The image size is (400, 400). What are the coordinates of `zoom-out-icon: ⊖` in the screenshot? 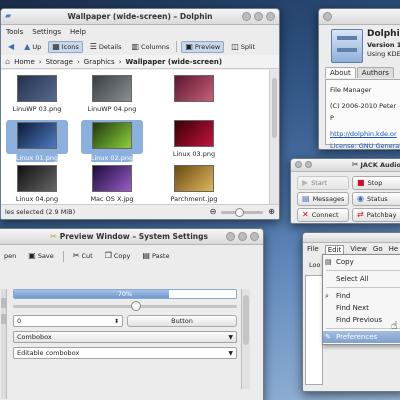 It's located at (213, 212).